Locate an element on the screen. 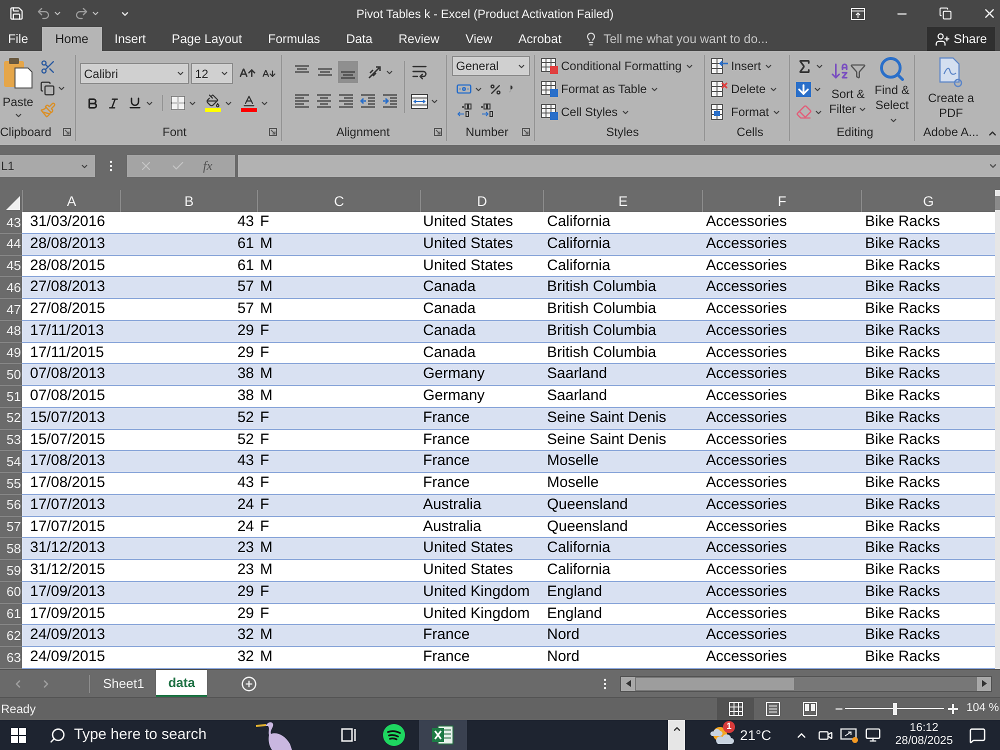 This screenshot has height=750, width=1000. insert-function-button: fx is located at coordinates (207, 166).